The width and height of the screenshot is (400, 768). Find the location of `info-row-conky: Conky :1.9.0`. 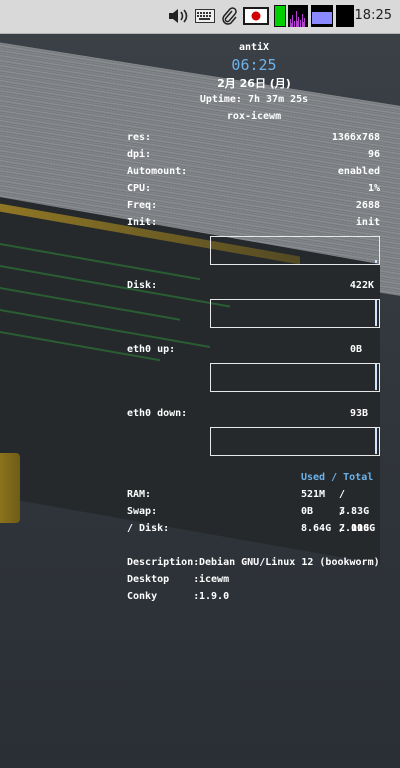

info-row-conky: Conky :1.9.0 is located at coordinates (259, 596).